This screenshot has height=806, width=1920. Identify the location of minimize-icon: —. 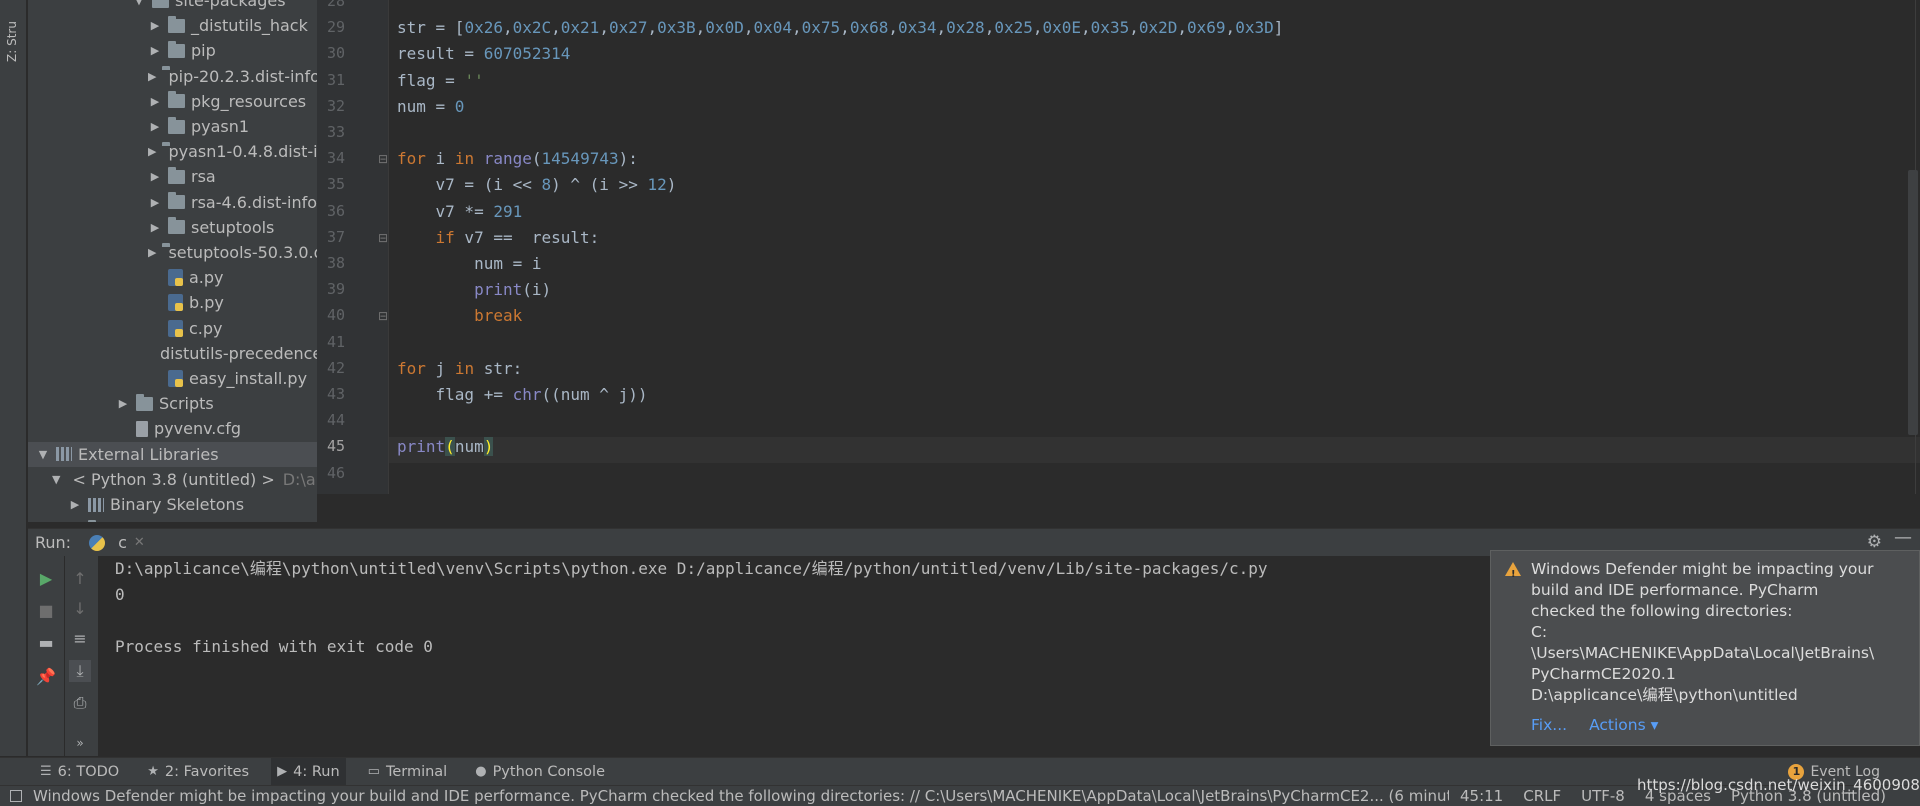
(1903, 537).